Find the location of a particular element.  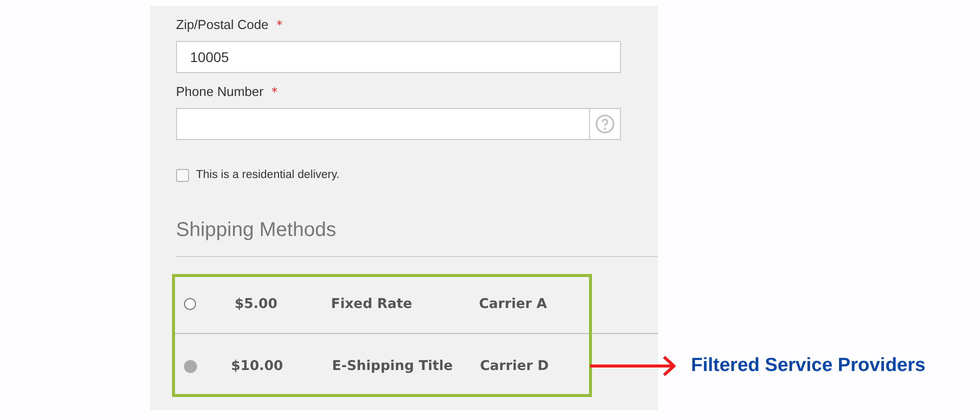

help-icon is located at coordinates (605, 124).